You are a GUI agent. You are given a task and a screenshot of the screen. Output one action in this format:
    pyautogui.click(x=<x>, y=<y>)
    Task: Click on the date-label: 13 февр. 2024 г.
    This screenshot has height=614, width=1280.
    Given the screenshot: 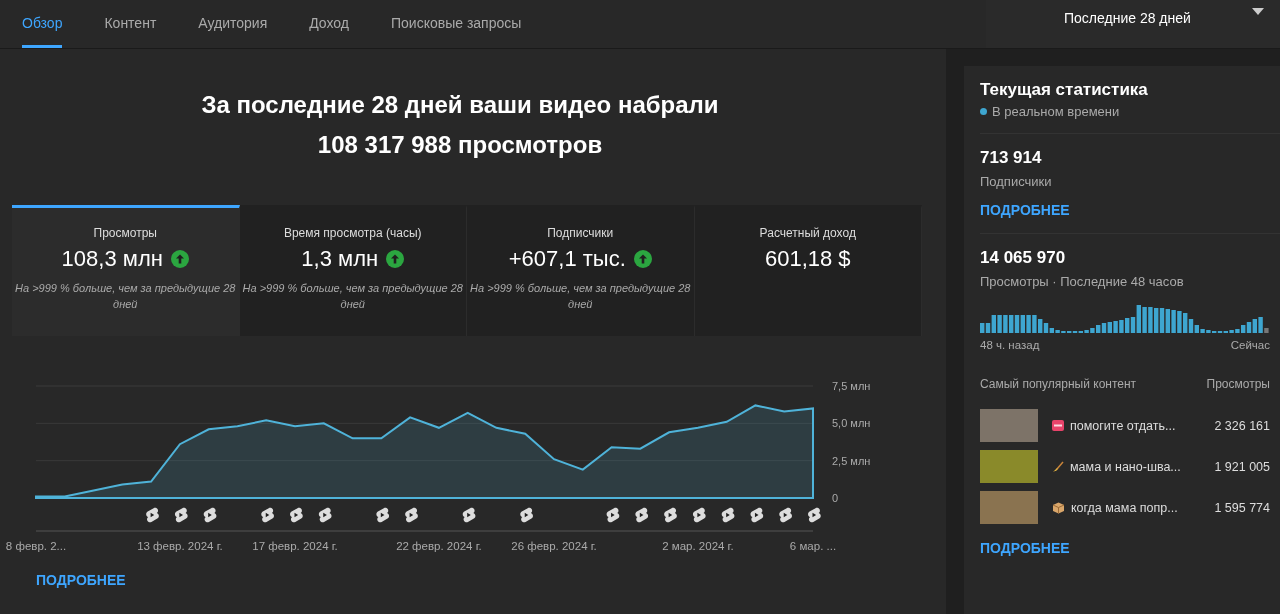 What is the action you would take?
    pyautogui.click(x=180, y=546)
    